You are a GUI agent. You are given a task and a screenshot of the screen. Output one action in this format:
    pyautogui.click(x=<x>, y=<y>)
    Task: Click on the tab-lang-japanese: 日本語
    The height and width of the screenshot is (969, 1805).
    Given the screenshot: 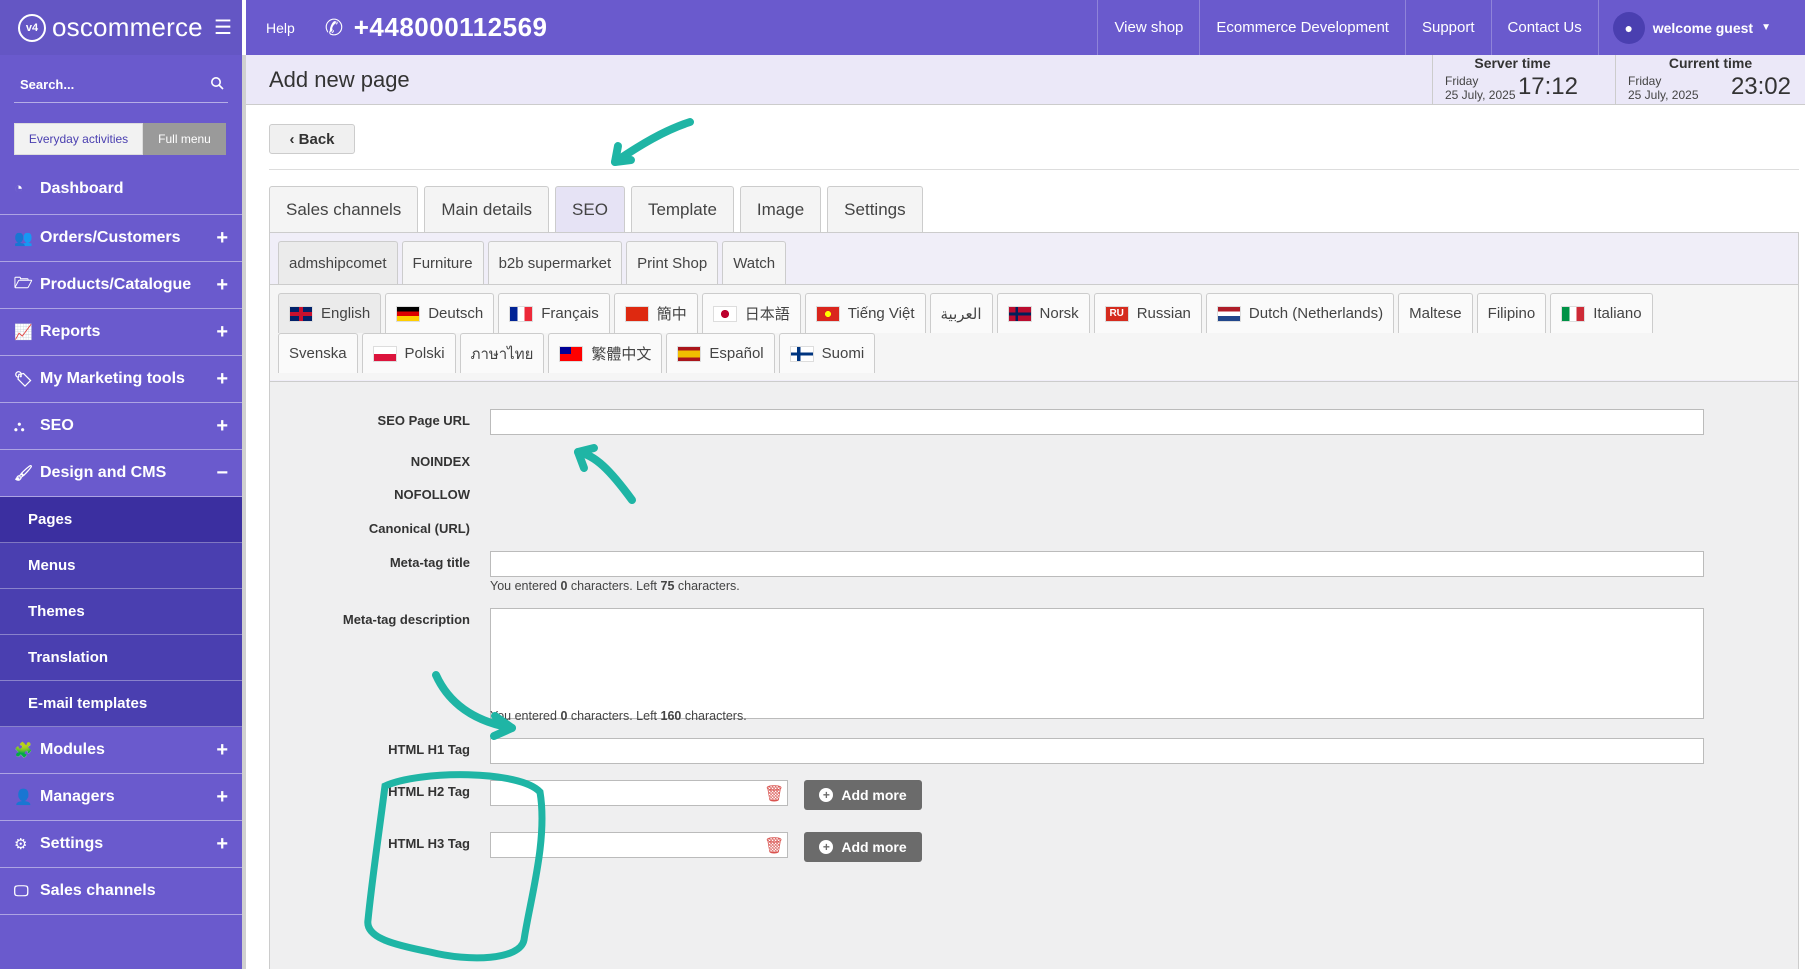 What is the action you would take?
    pyautogui.click(x=751, y=313)
    